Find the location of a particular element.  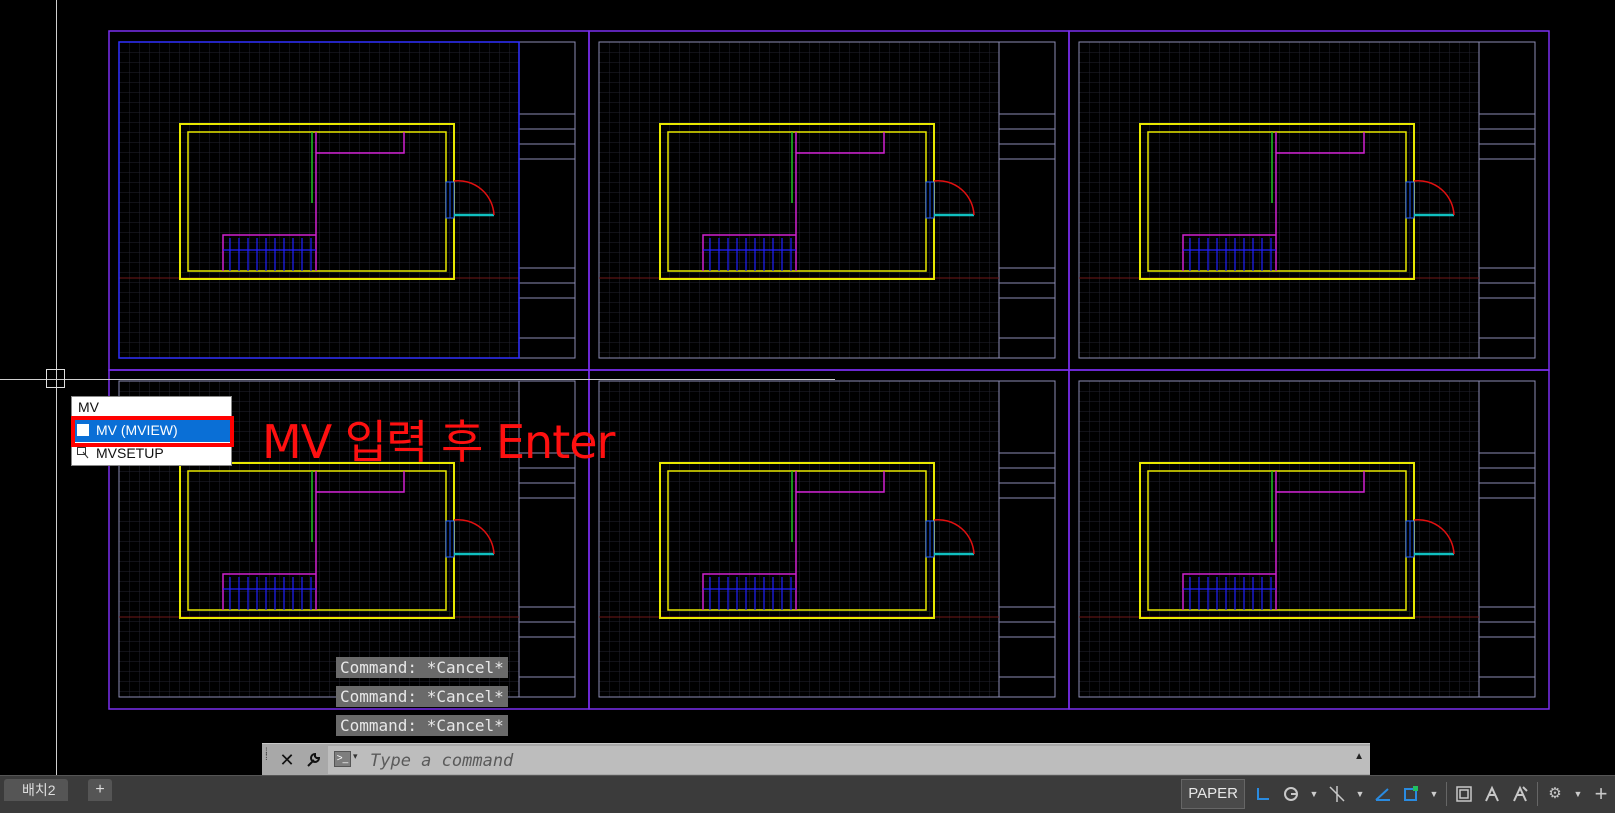

annotation-visibility-icon is located at coordinates (1520, 794).